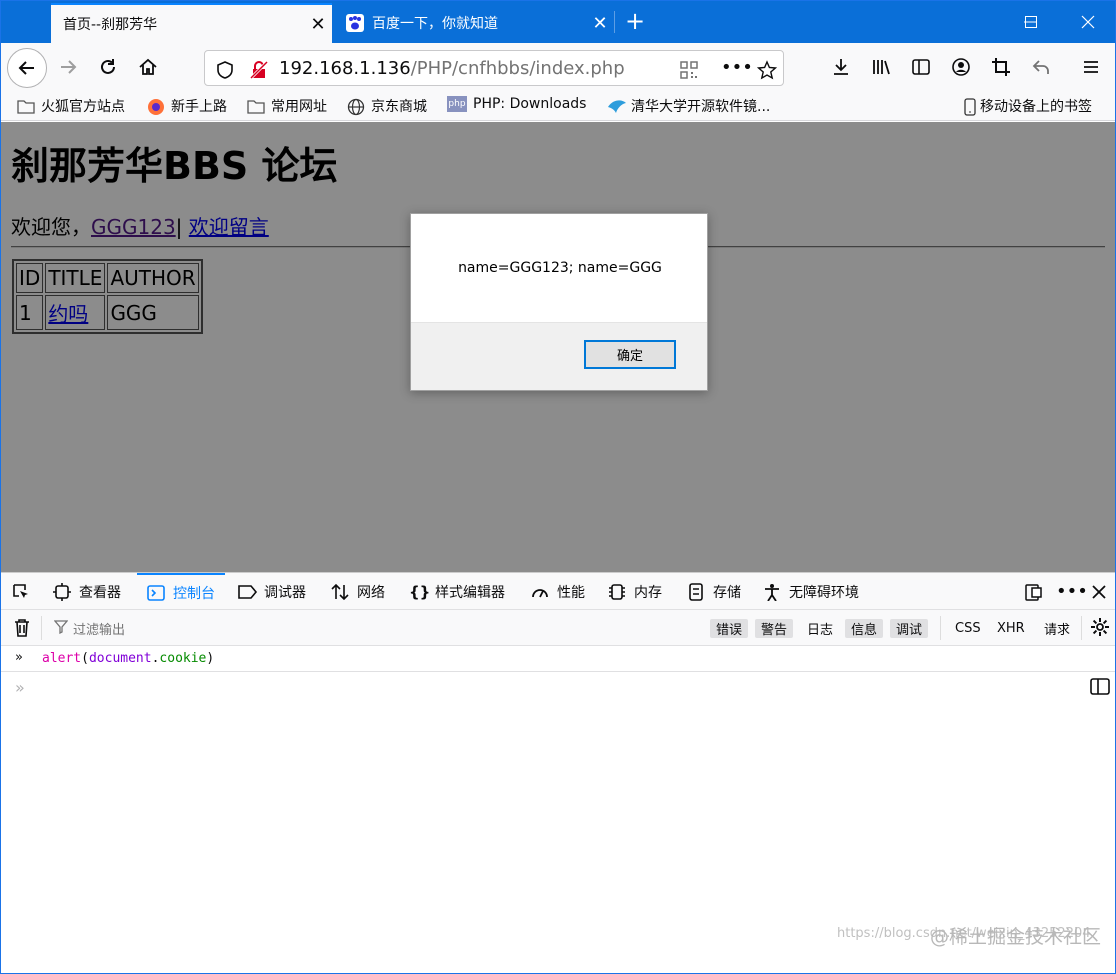  Describe the element at coordinates (1034, 591) in the screenshot. I see `dock-side-icon` at that location.